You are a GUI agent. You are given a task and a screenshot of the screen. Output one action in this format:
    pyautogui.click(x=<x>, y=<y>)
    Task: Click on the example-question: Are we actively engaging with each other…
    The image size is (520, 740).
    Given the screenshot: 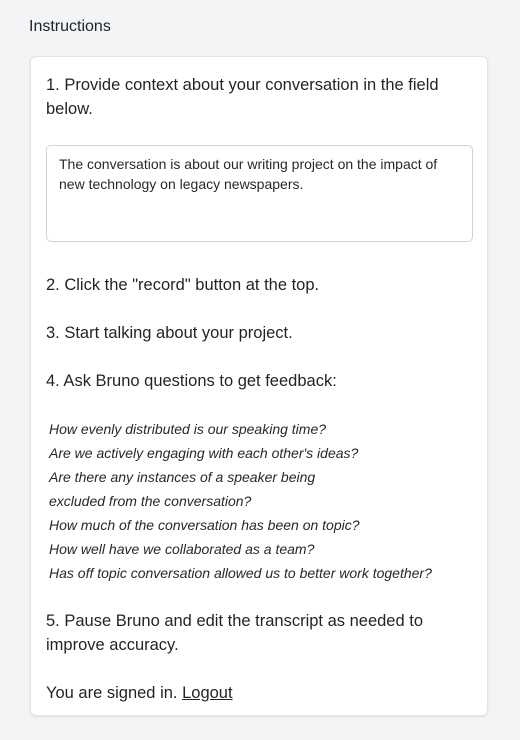 What is the action you would take?
    pyautogui.click(x=204, y=453)
    